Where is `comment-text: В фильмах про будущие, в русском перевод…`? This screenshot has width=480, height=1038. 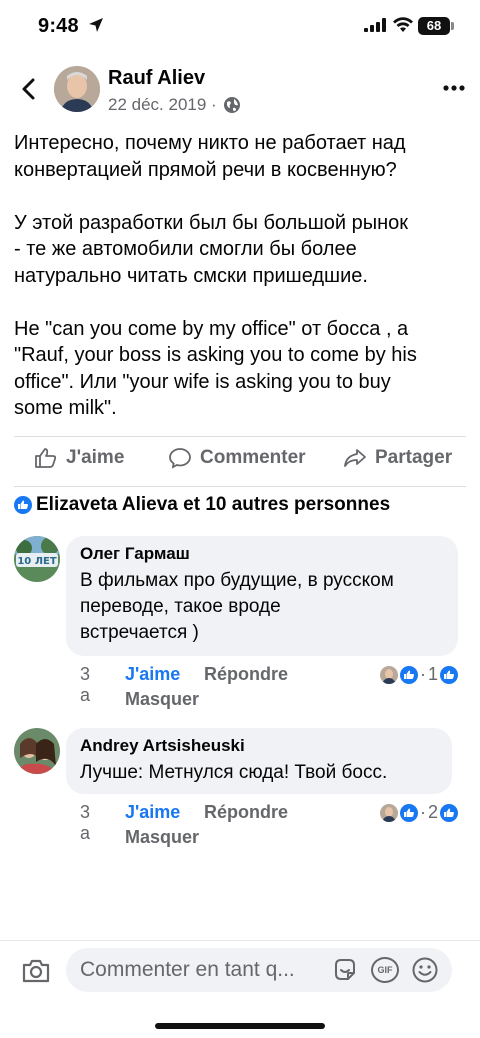
comment-text: В фильмах про будущие, в русском перевод… is located at coordinates (237, 606).